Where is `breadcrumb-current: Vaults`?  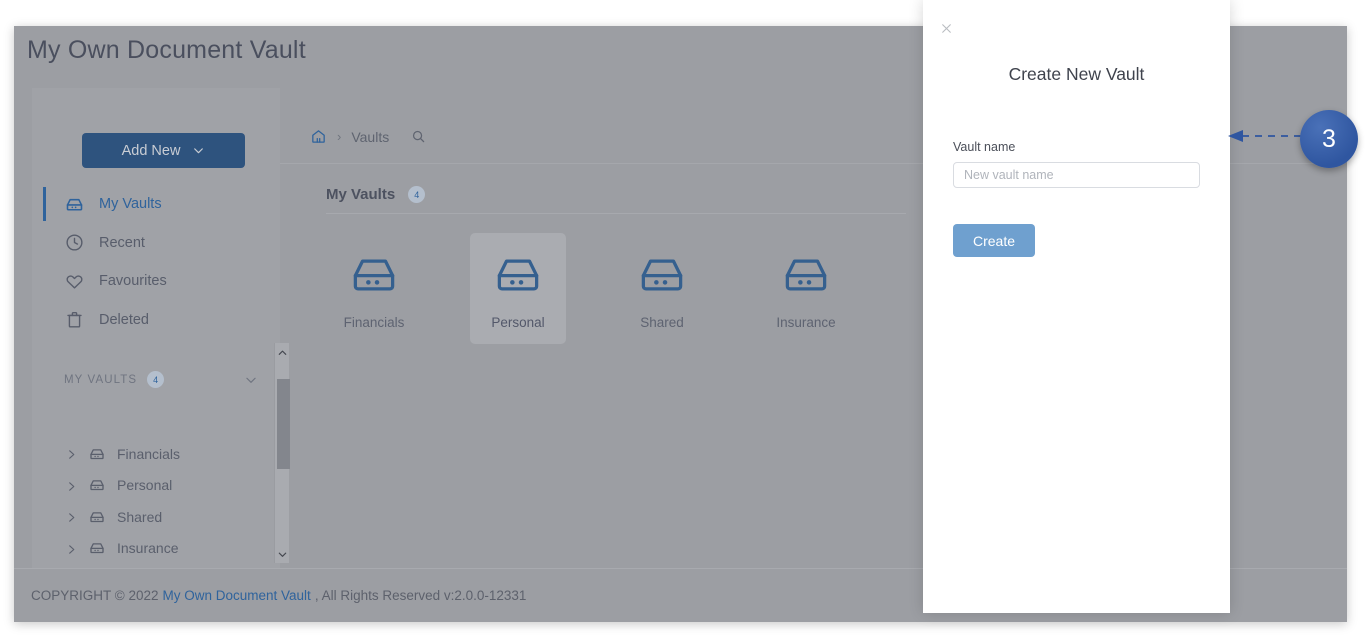
breadcrumb-current: Vaults is located at coordinates (370, 137).